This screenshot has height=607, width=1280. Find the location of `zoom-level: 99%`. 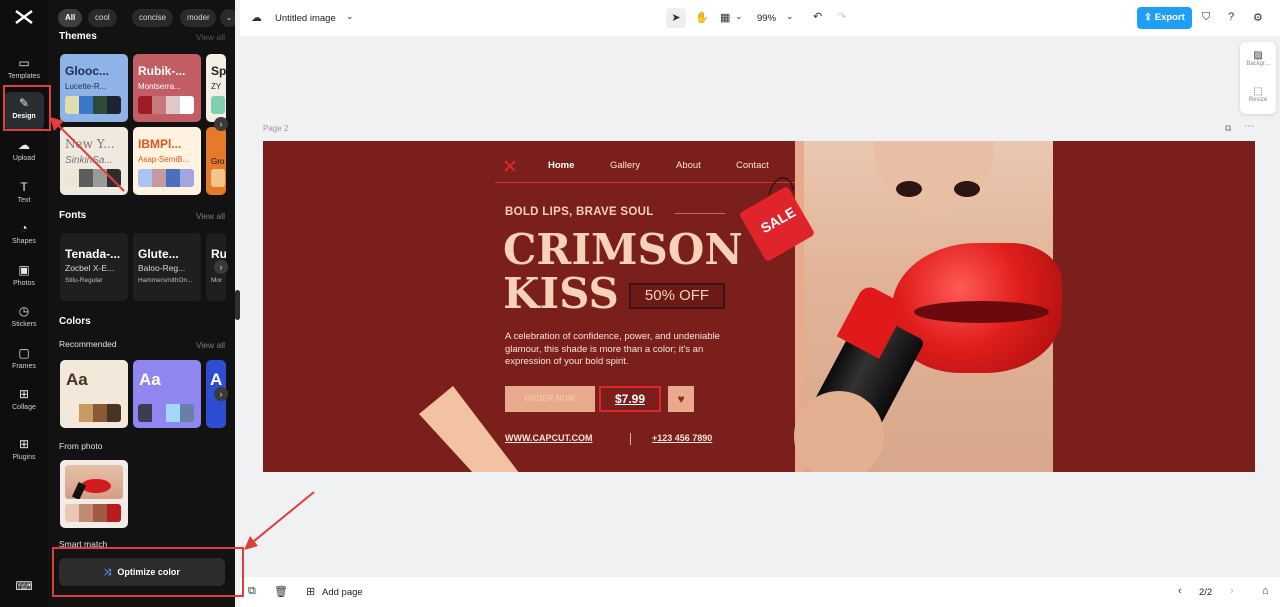

zoom-level: 99% is located at coordinates (766, 18).